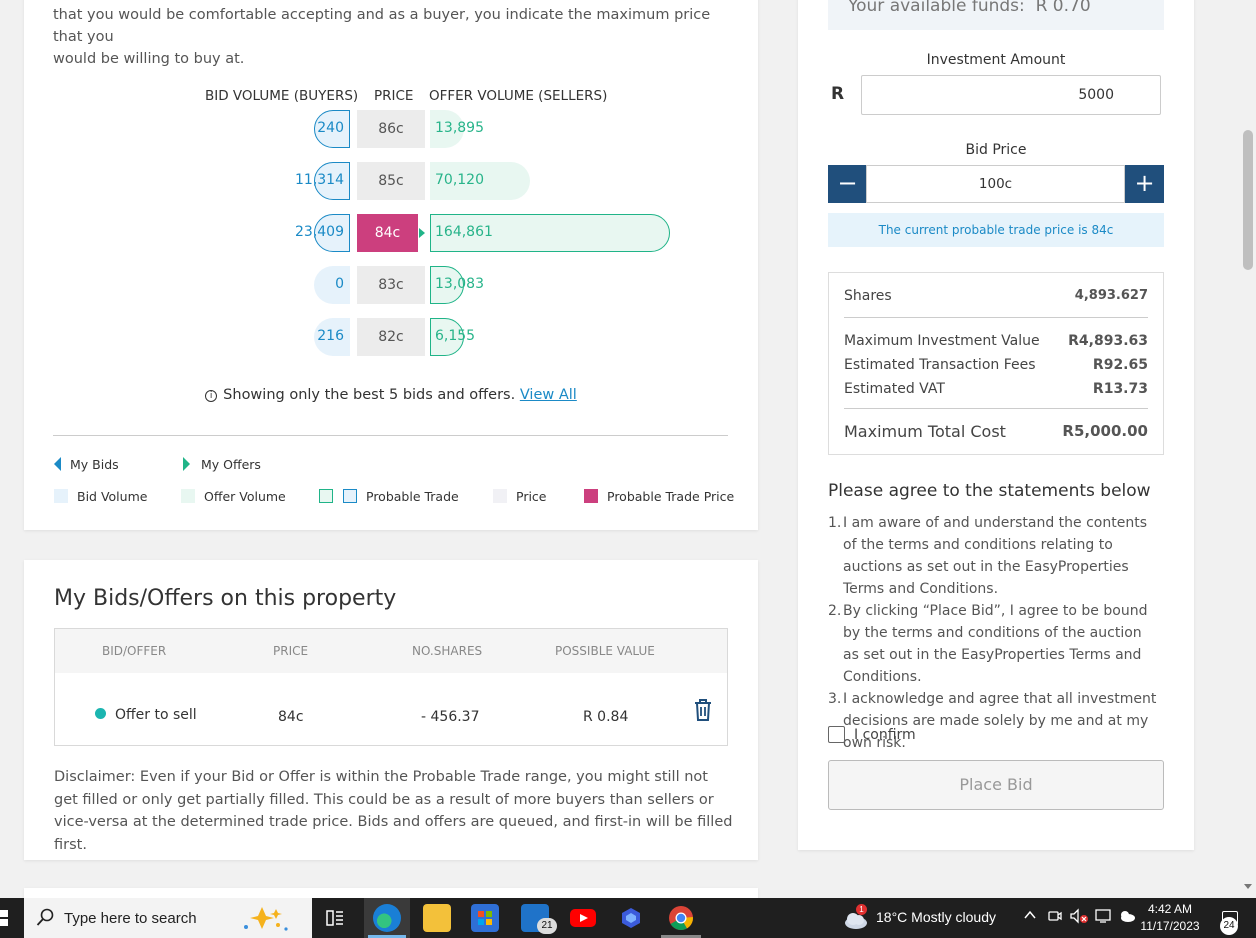 The image size is (1256, 938). Describe the element at coordinates (1079, 917) in the screenshot. I see `volume-muted-icon` at that location.